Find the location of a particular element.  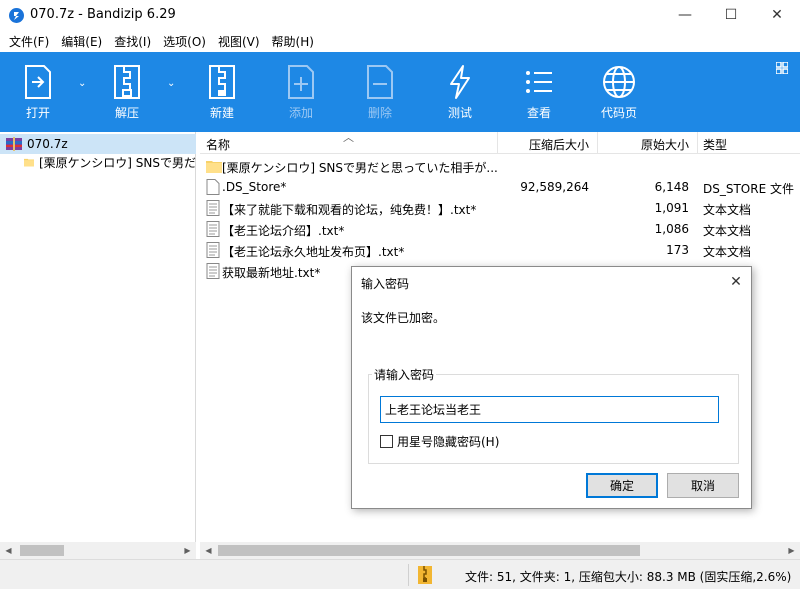

extract-button: 解压 is located at coordinates (127, 92).